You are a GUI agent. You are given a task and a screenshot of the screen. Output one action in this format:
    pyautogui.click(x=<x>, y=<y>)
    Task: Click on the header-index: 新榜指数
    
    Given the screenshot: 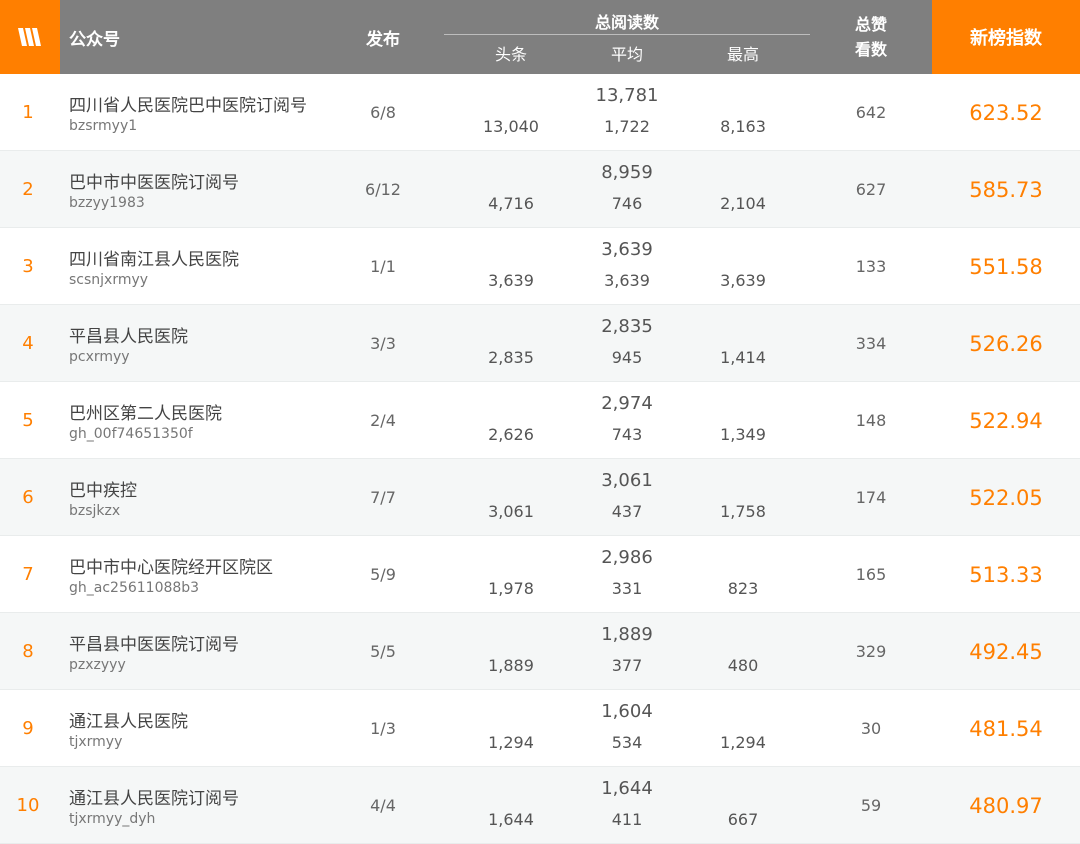 What is the action you would take?
    pyautogui.click(x=1006, y=37)
    